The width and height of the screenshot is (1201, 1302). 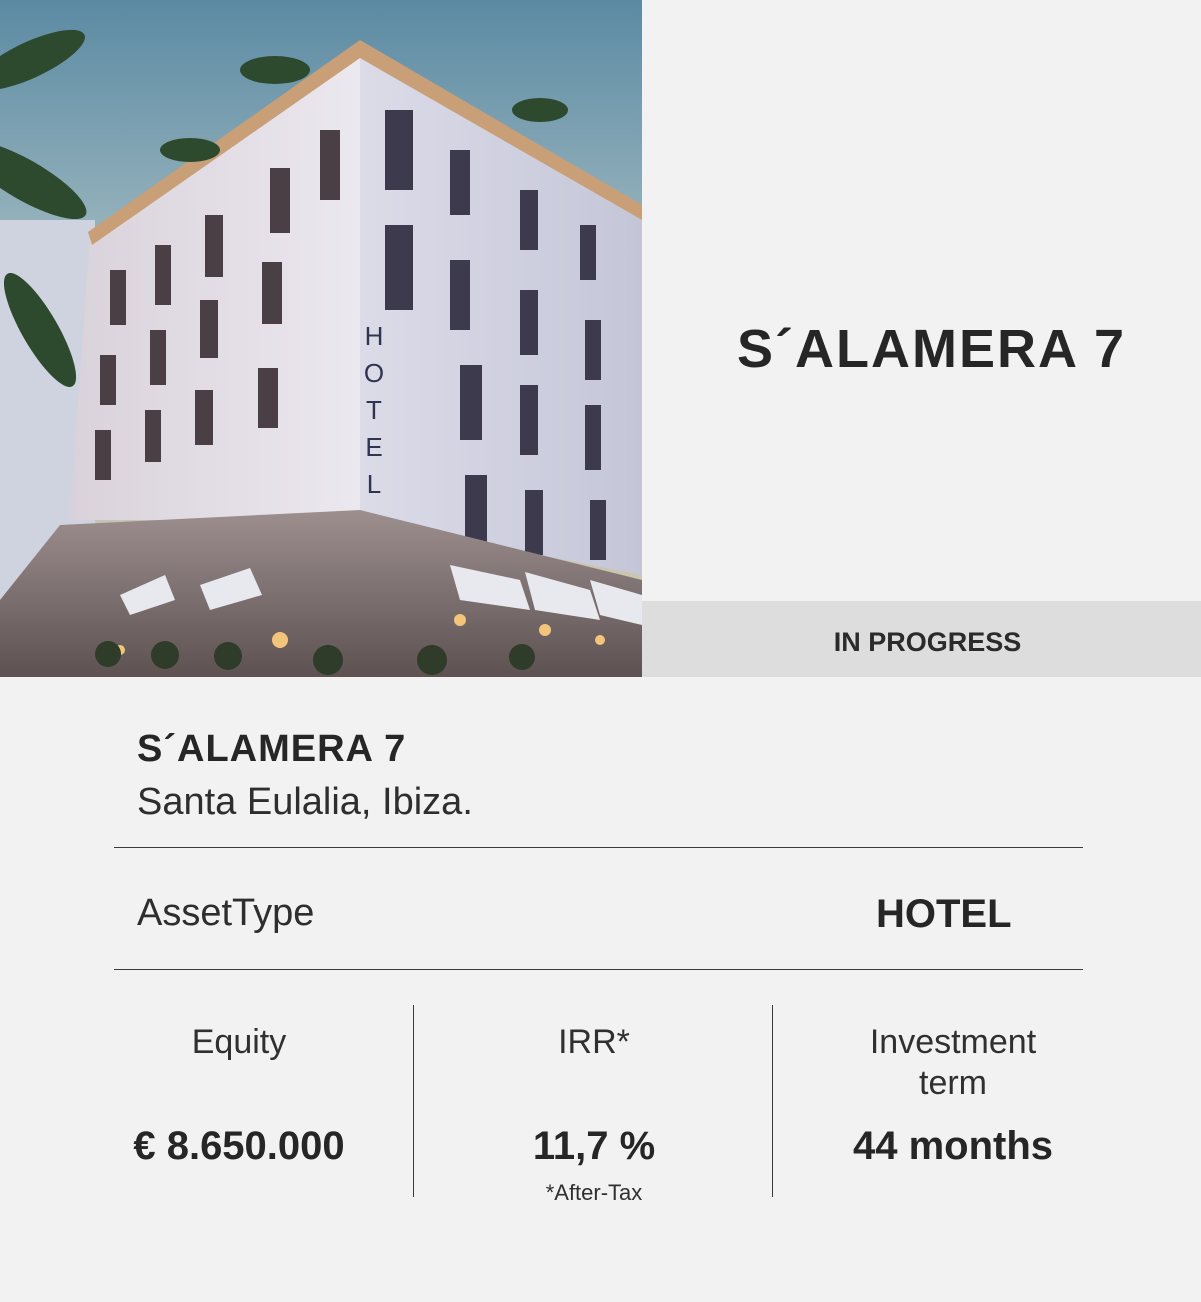 I want to click on metric-equity: Equity € 8.650.000, so click(x=239, y=1095).